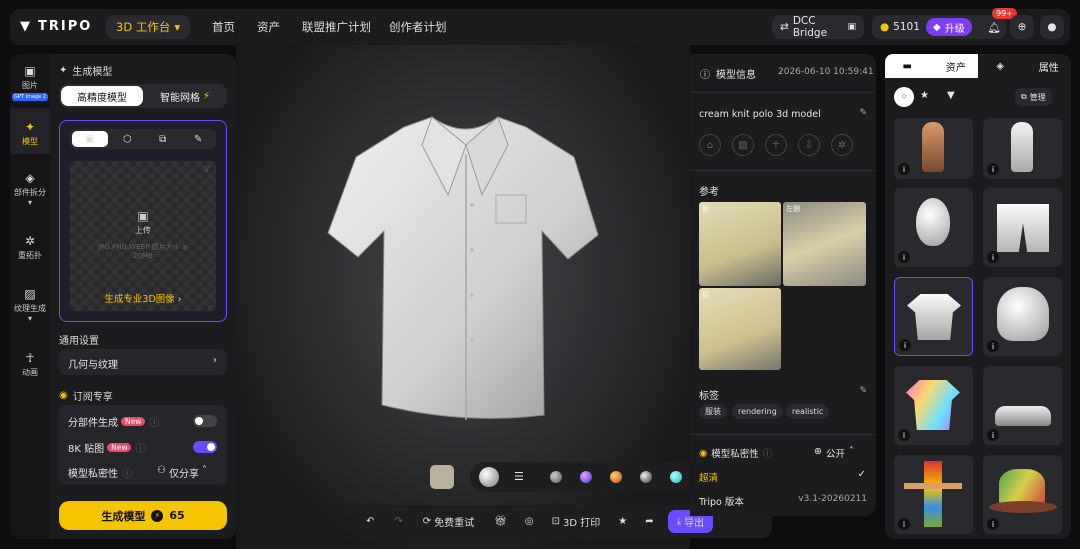 The image size is (1080, 549). Describe the element at coordinates (1024, 96) in the screenshot. I see `manage-icon: ⧉` at that location.